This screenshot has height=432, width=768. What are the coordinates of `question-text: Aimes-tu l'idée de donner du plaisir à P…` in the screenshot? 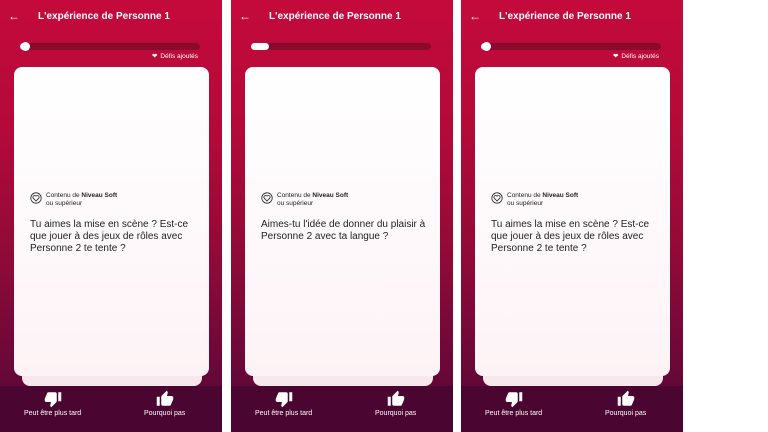 It's located at (343, 230).